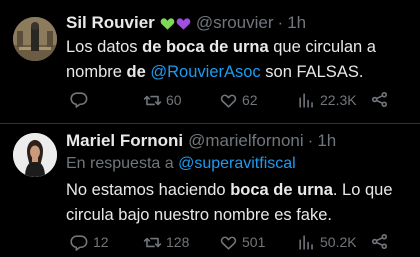 This screenshot has height=257, width=420. I want to click on reply-to-link: @superavitfiscal, so click(237, 163).